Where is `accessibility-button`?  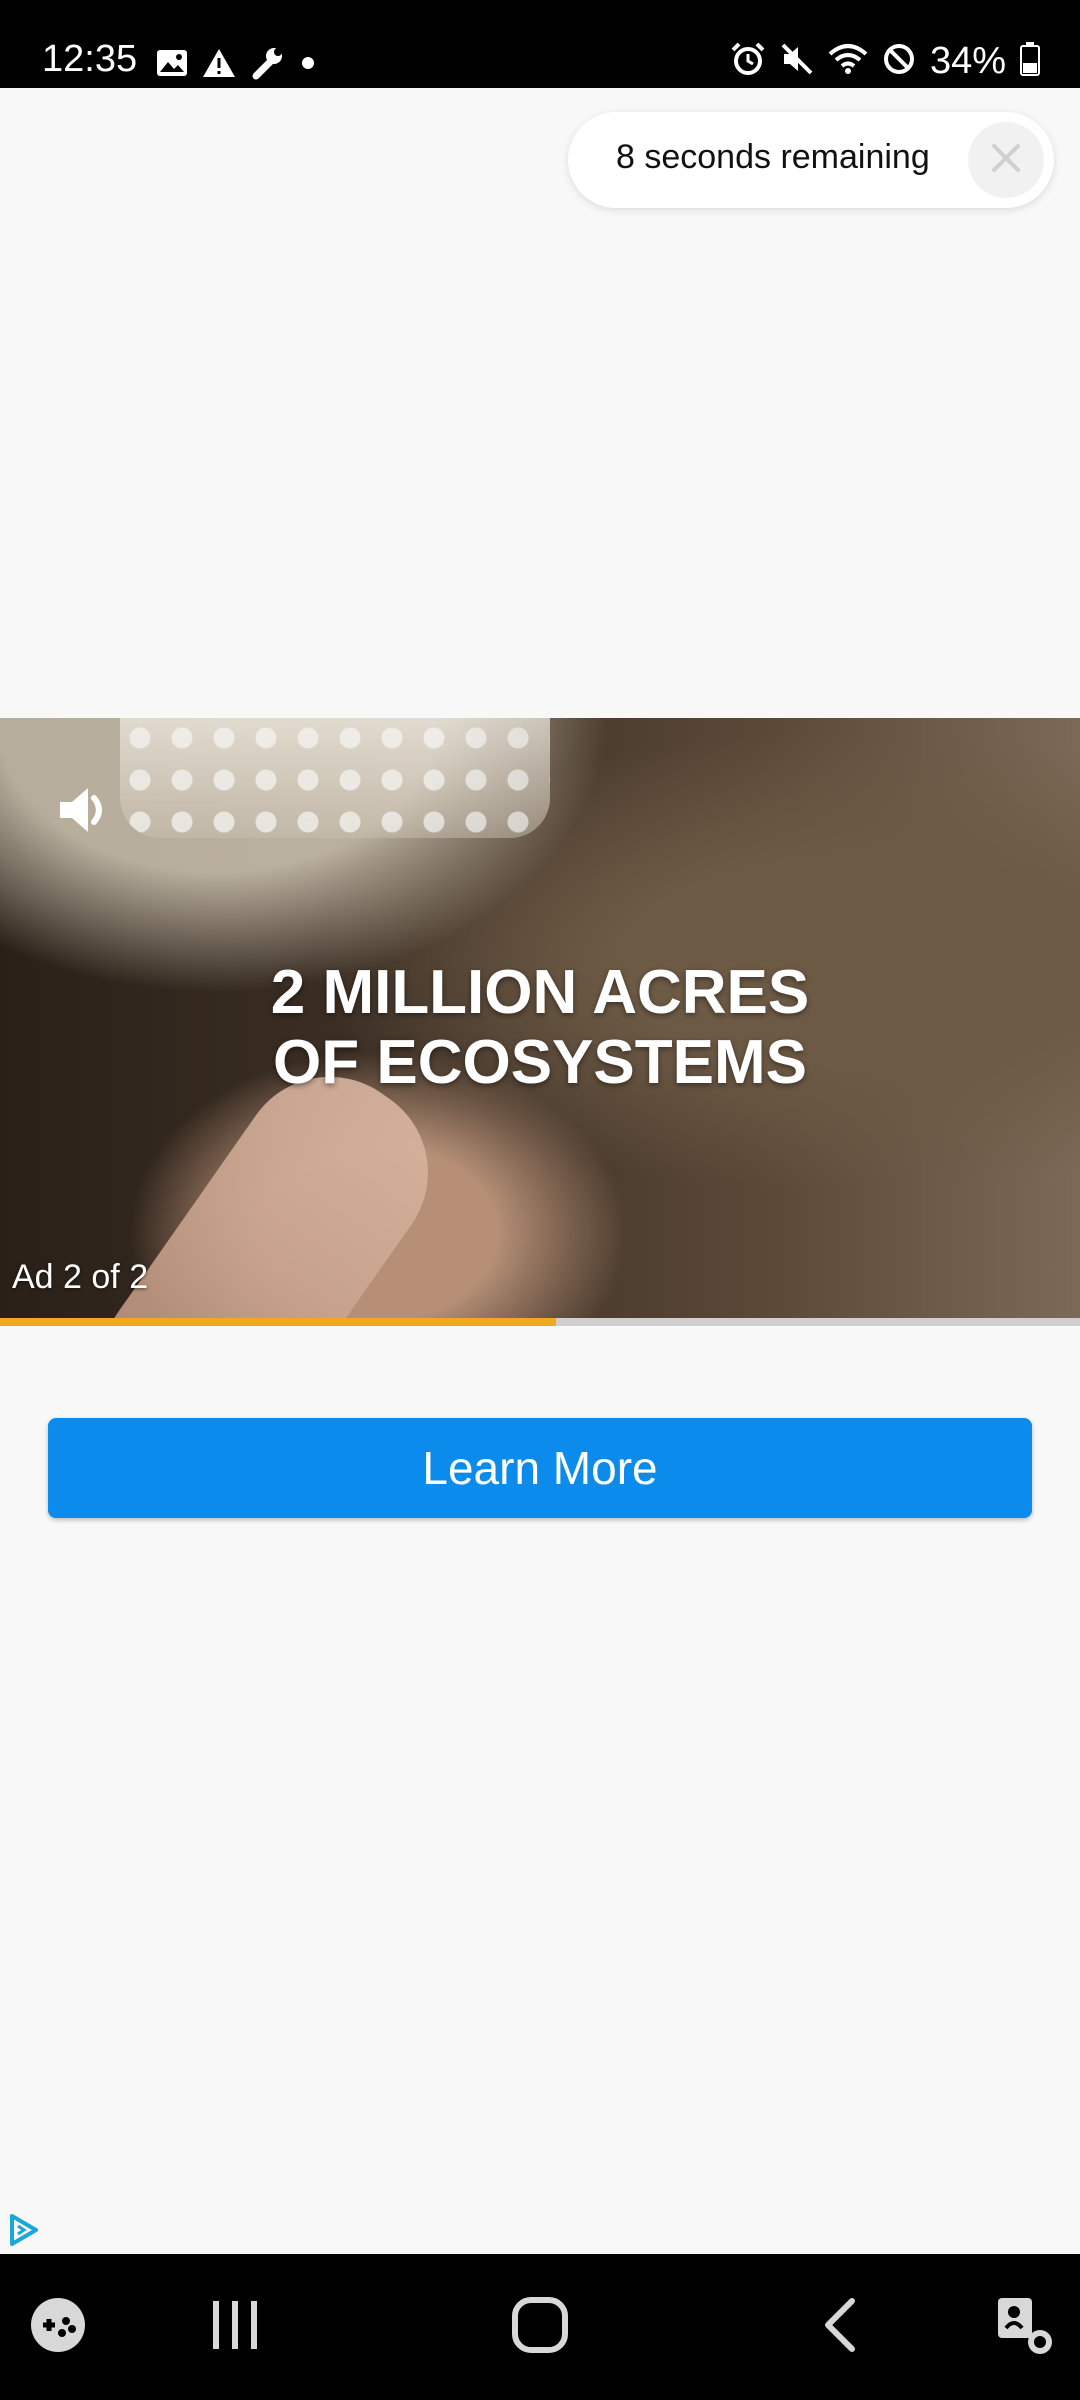
accessibility-button is located at coordinates (1025, 2327).